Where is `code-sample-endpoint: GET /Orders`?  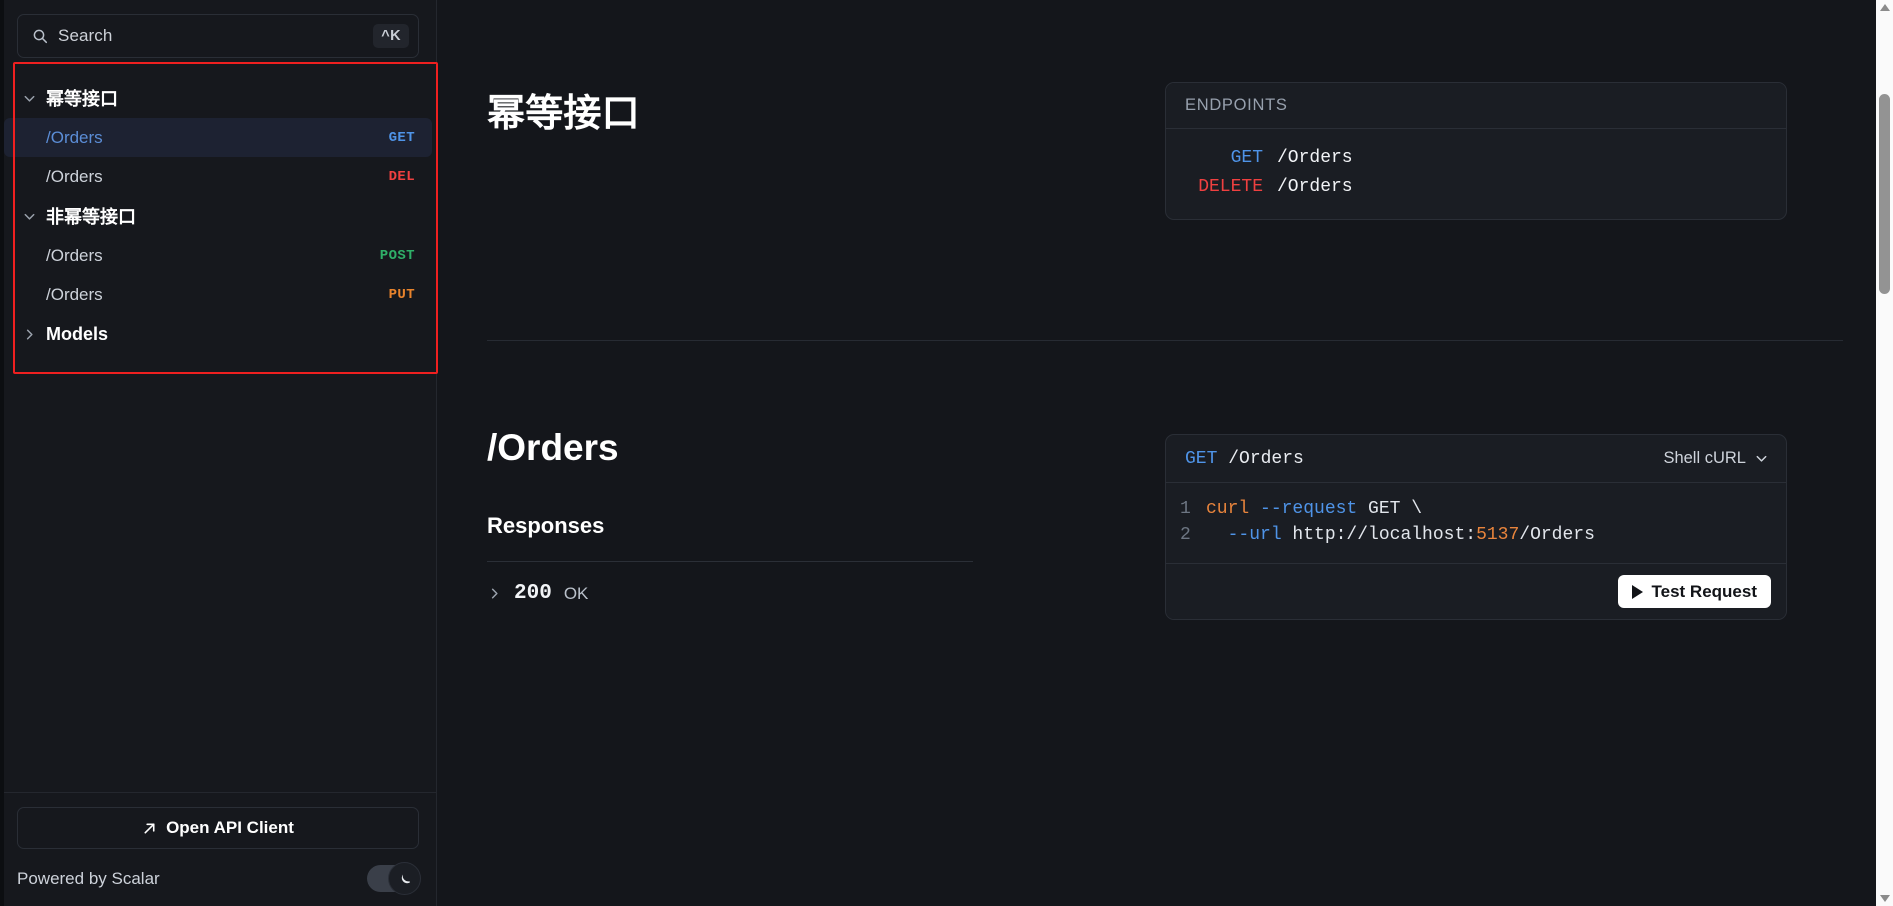
code-sample-endpoint: GET /Orders is located at coordinates (1244, 459).